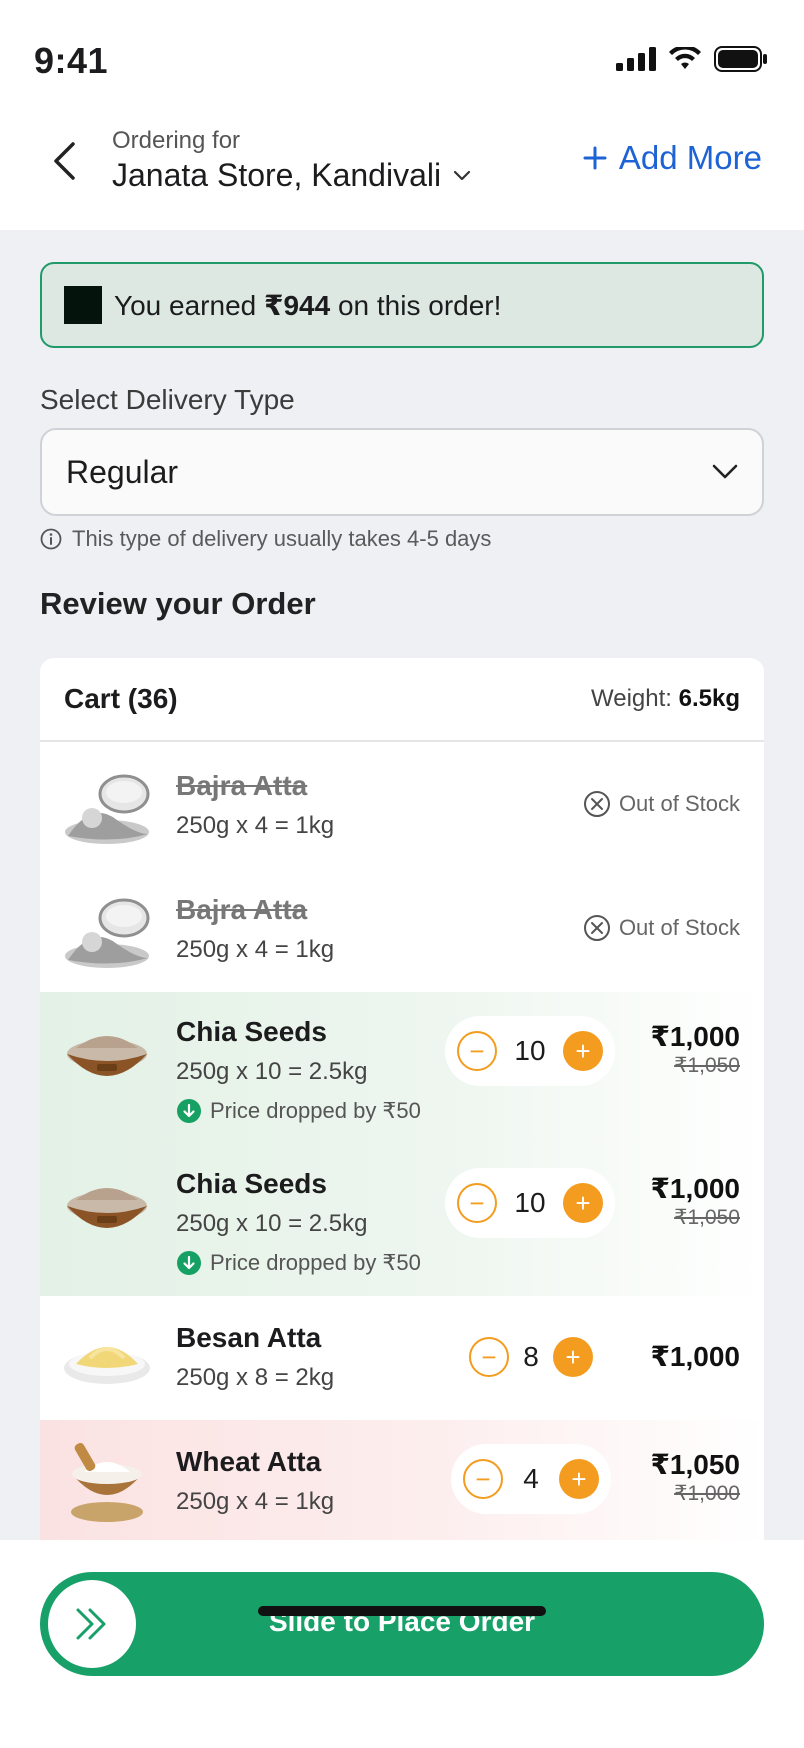 The width and height of the screenshot is (804, 1748). What do you see at coordinates (595, 158) in the screenshot?
I see `plus-icon` at bounding box center [595, 158].